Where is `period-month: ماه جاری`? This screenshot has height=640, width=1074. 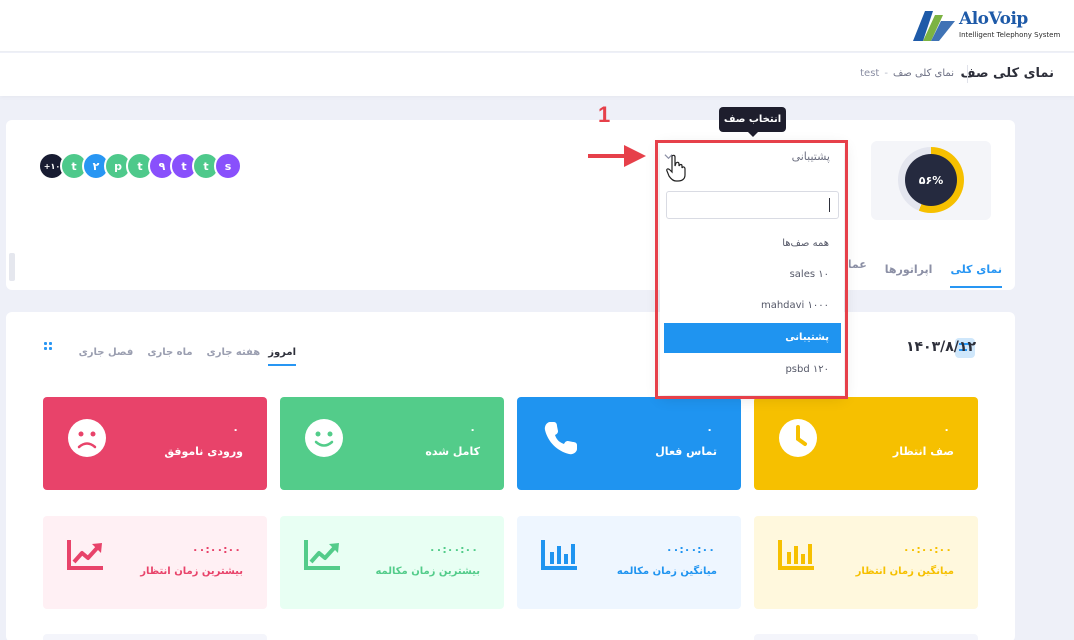 period-month: ماه جاری is located at coordinates (169, 355).